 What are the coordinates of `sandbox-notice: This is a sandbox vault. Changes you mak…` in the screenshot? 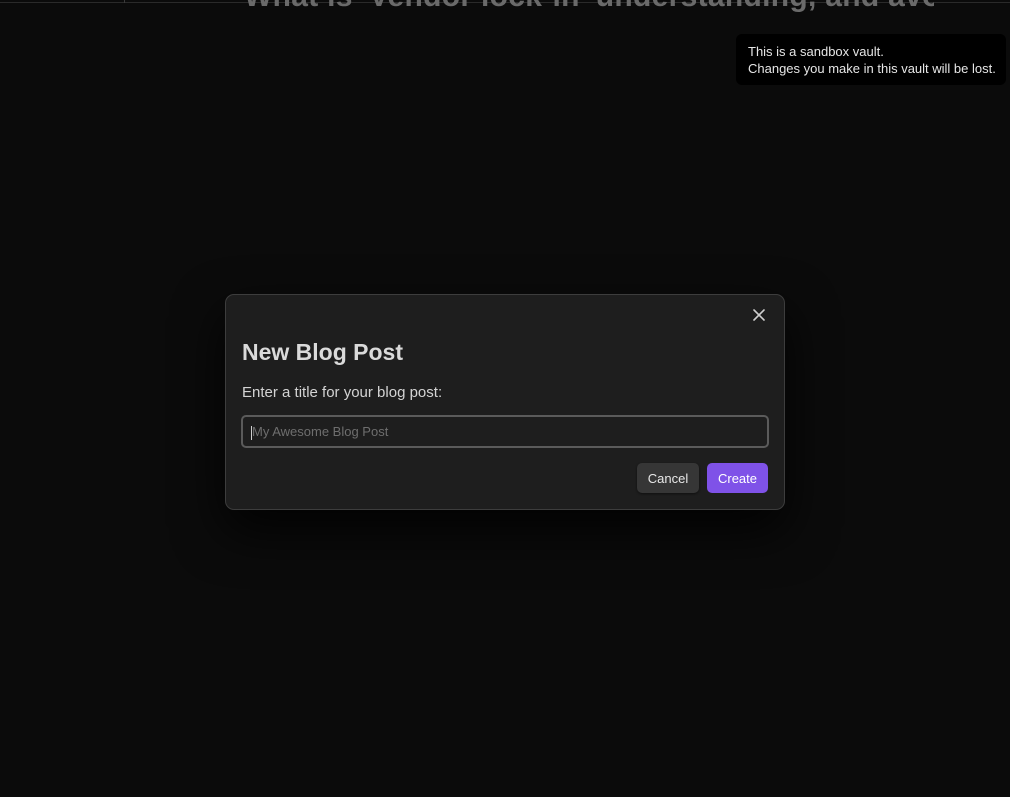 It's located at (871, 59).